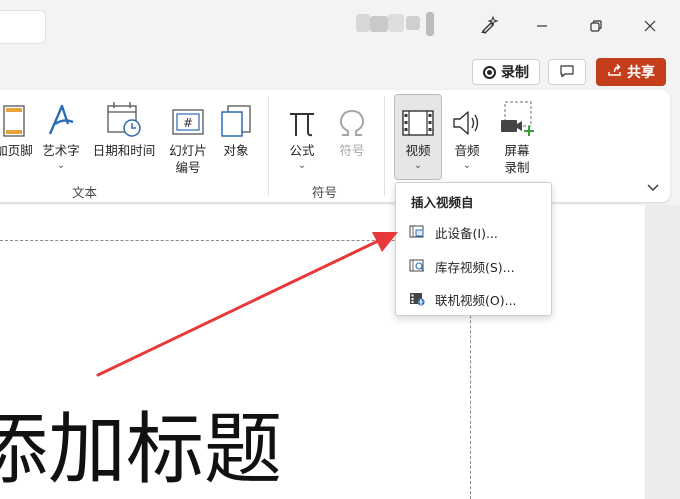 The width and height of the screenshot is (680, 499). I want to click on video-button: 视频 ⌄, so click(418, 134).